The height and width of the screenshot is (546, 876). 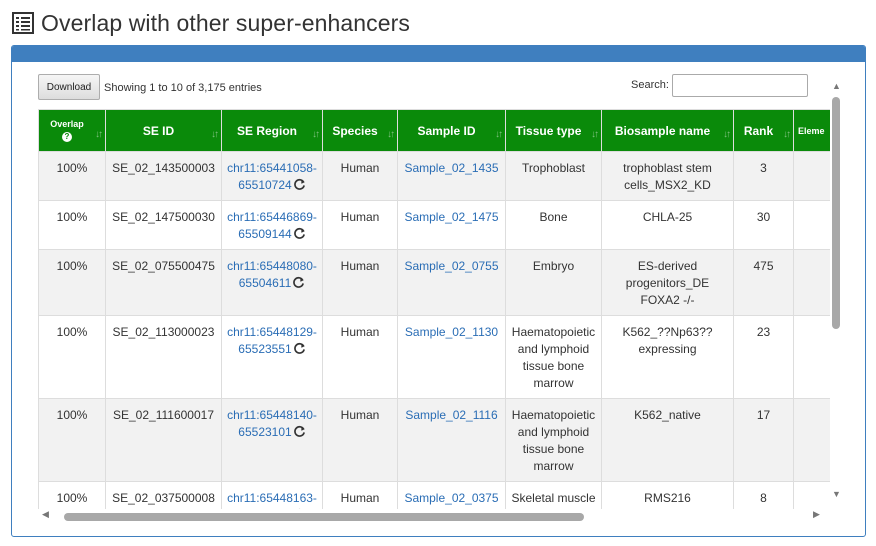 What do you see at coordinates (451, 415) in the screenshot?
I see `sample-id-link: Sample_02_1116` at bounding box center [451, 415].